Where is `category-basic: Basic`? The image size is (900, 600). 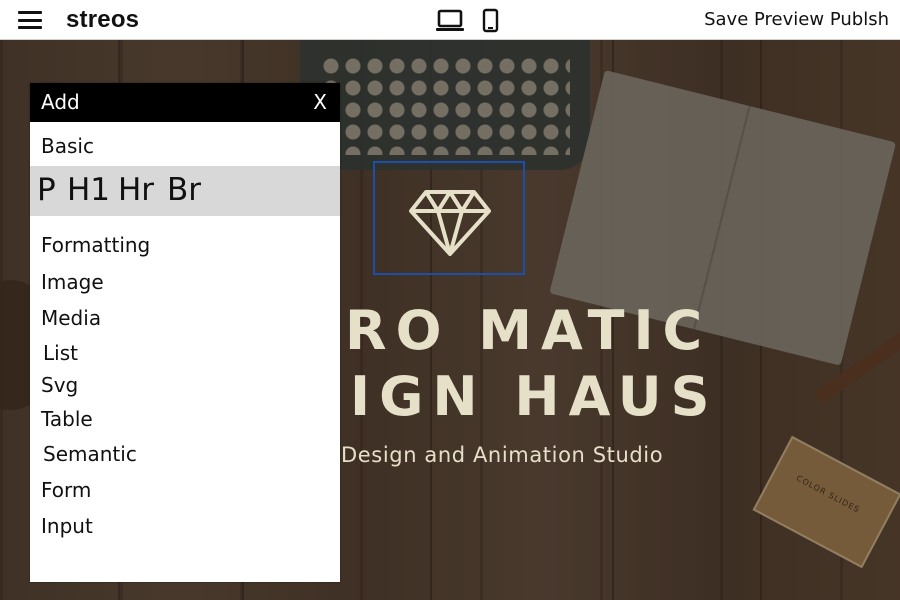
category-basic: Basic is located at coordinates (67, 146).